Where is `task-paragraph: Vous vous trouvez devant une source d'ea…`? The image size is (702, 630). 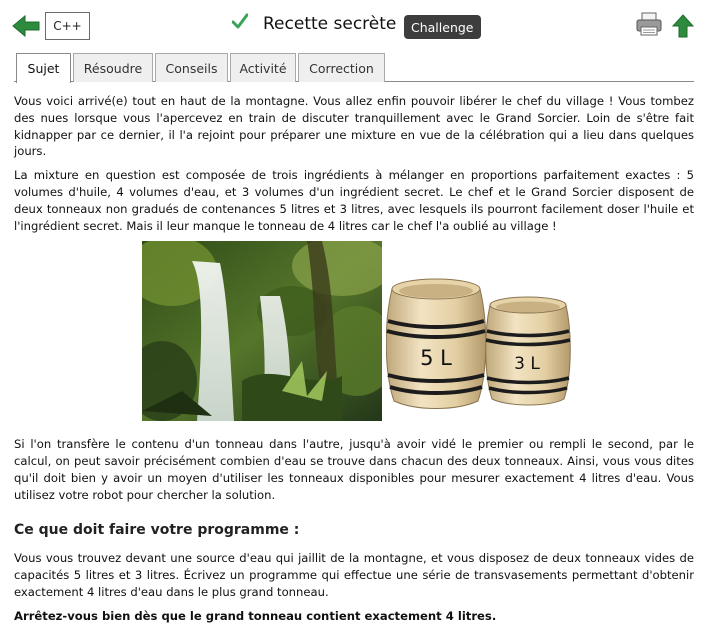
task-paragraph: Vous vous trouvez devant une source d'ea… is located at coordinates (354, 575).